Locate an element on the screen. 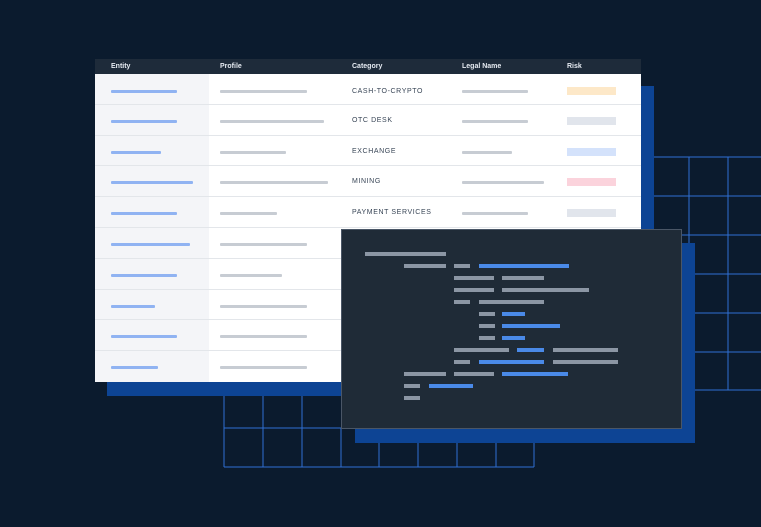 This screenshot has height=527, width=761. table-row: PAYMENT SERVICES is located at coordinates (368, 212).